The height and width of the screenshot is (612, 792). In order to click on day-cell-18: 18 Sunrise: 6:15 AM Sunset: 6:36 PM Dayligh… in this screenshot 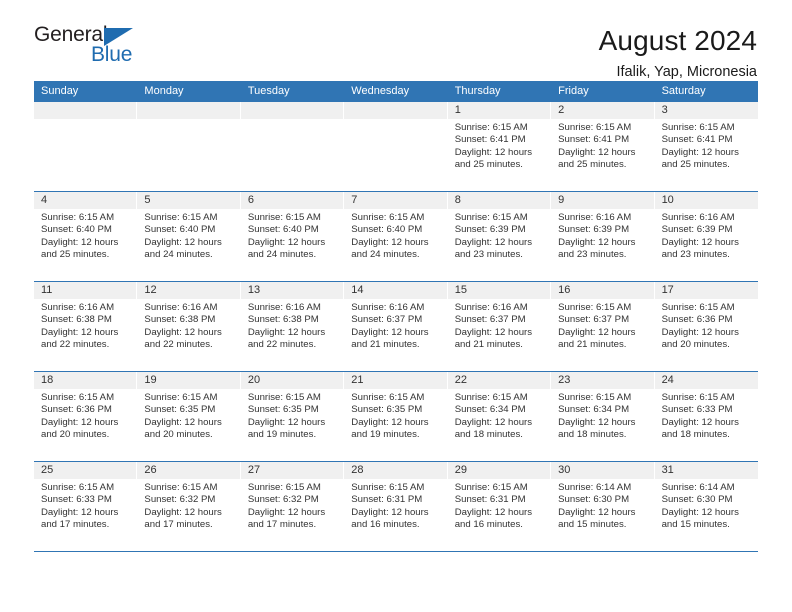, I will do `click(86, 416)`.